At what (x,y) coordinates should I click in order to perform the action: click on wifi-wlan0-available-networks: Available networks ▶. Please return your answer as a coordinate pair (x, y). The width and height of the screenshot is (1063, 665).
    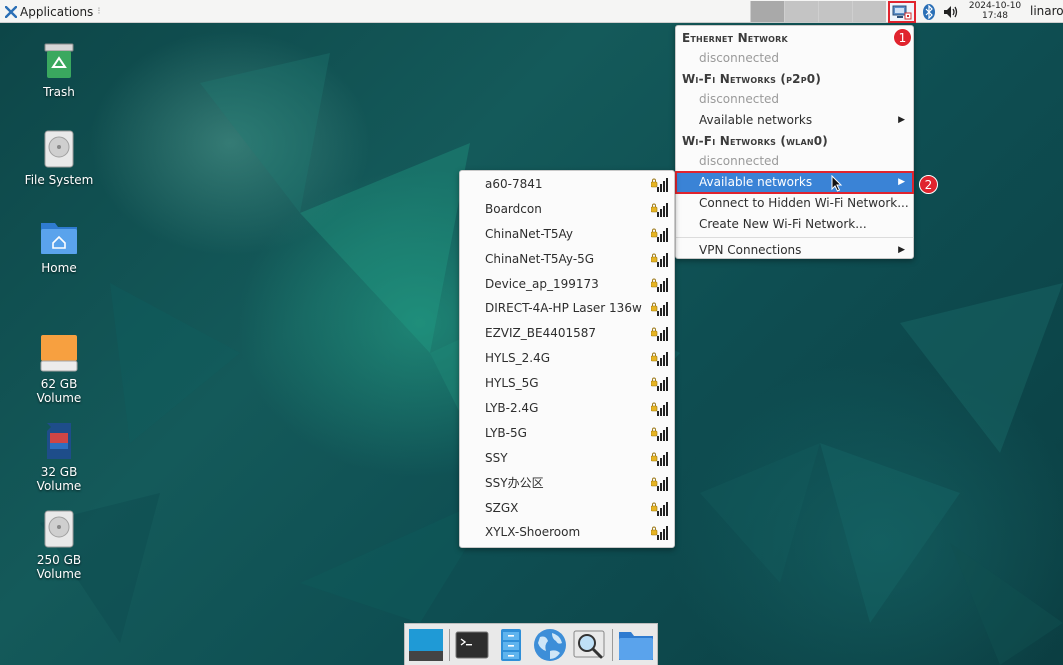
    Looking at the image, I should click on (794, 182).